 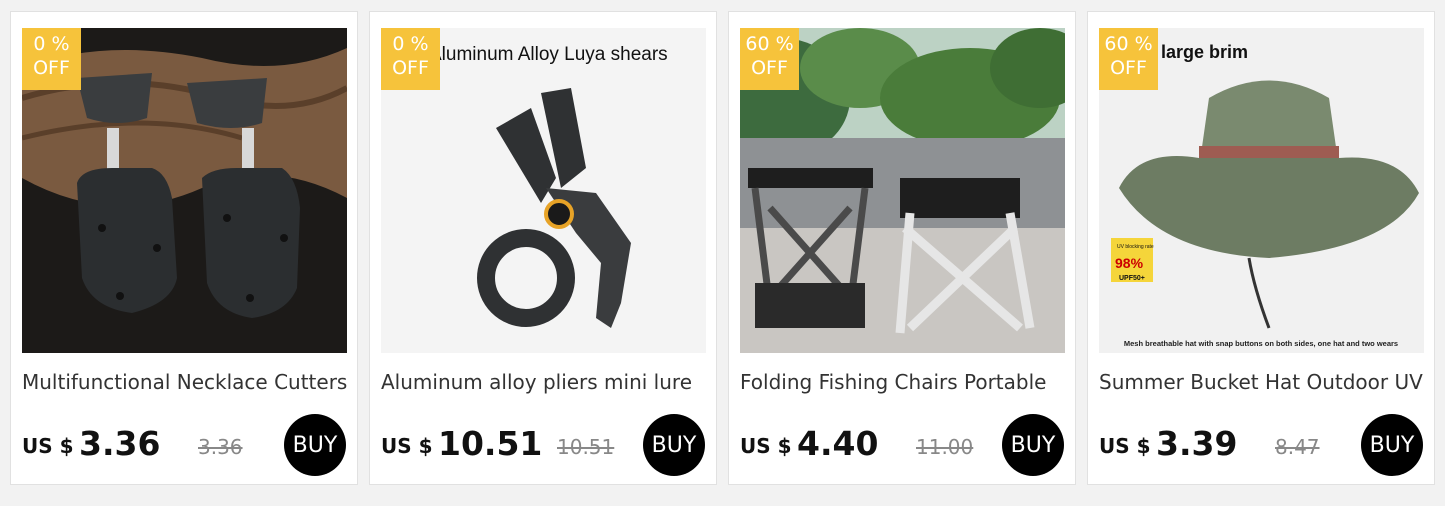 What do you see at coordinates (187, 382) in the screenshot?
I see `product-title: Multifunctional Necklace Cutters` at bounding box center [187, 382].